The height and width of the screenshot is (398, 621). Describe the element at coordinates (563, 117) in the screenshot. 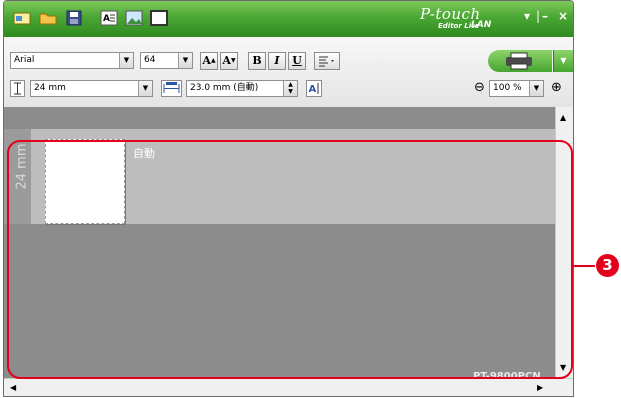

I see `scroll-up-icon: ▲` at that location.